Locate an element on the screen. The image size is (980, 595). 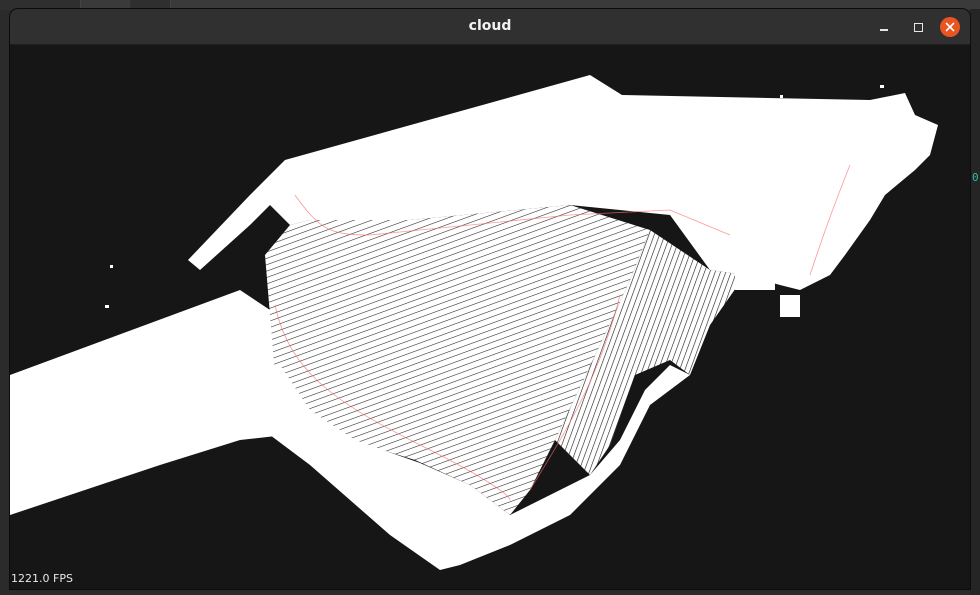
window-title: cloud is located at coordinates (490, 26).